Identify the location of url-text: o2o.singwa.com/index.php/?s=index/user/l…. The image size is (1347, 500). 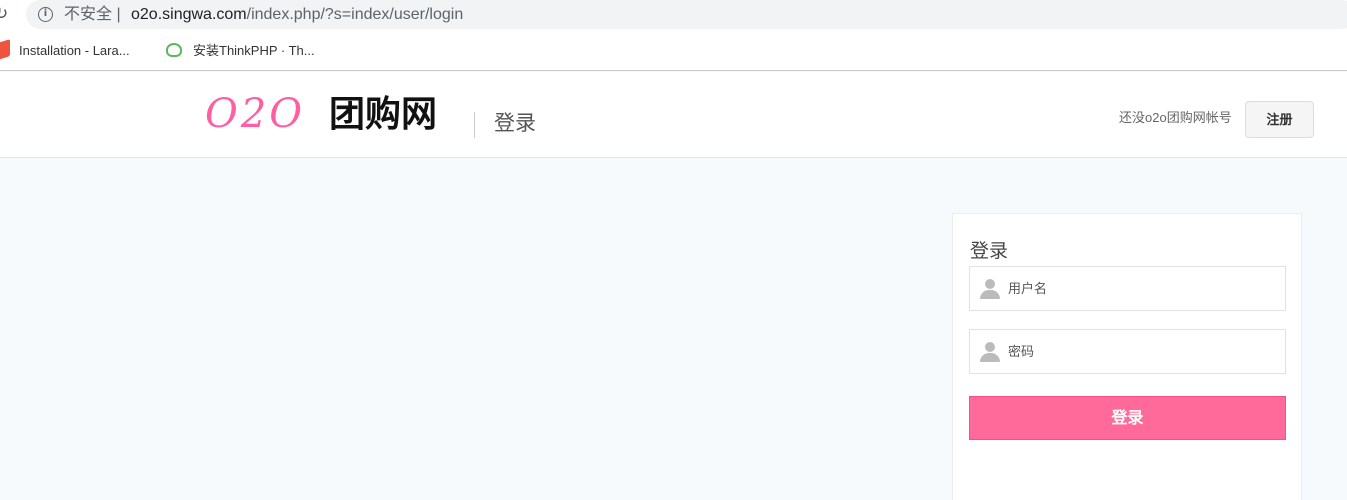
(297, 15).